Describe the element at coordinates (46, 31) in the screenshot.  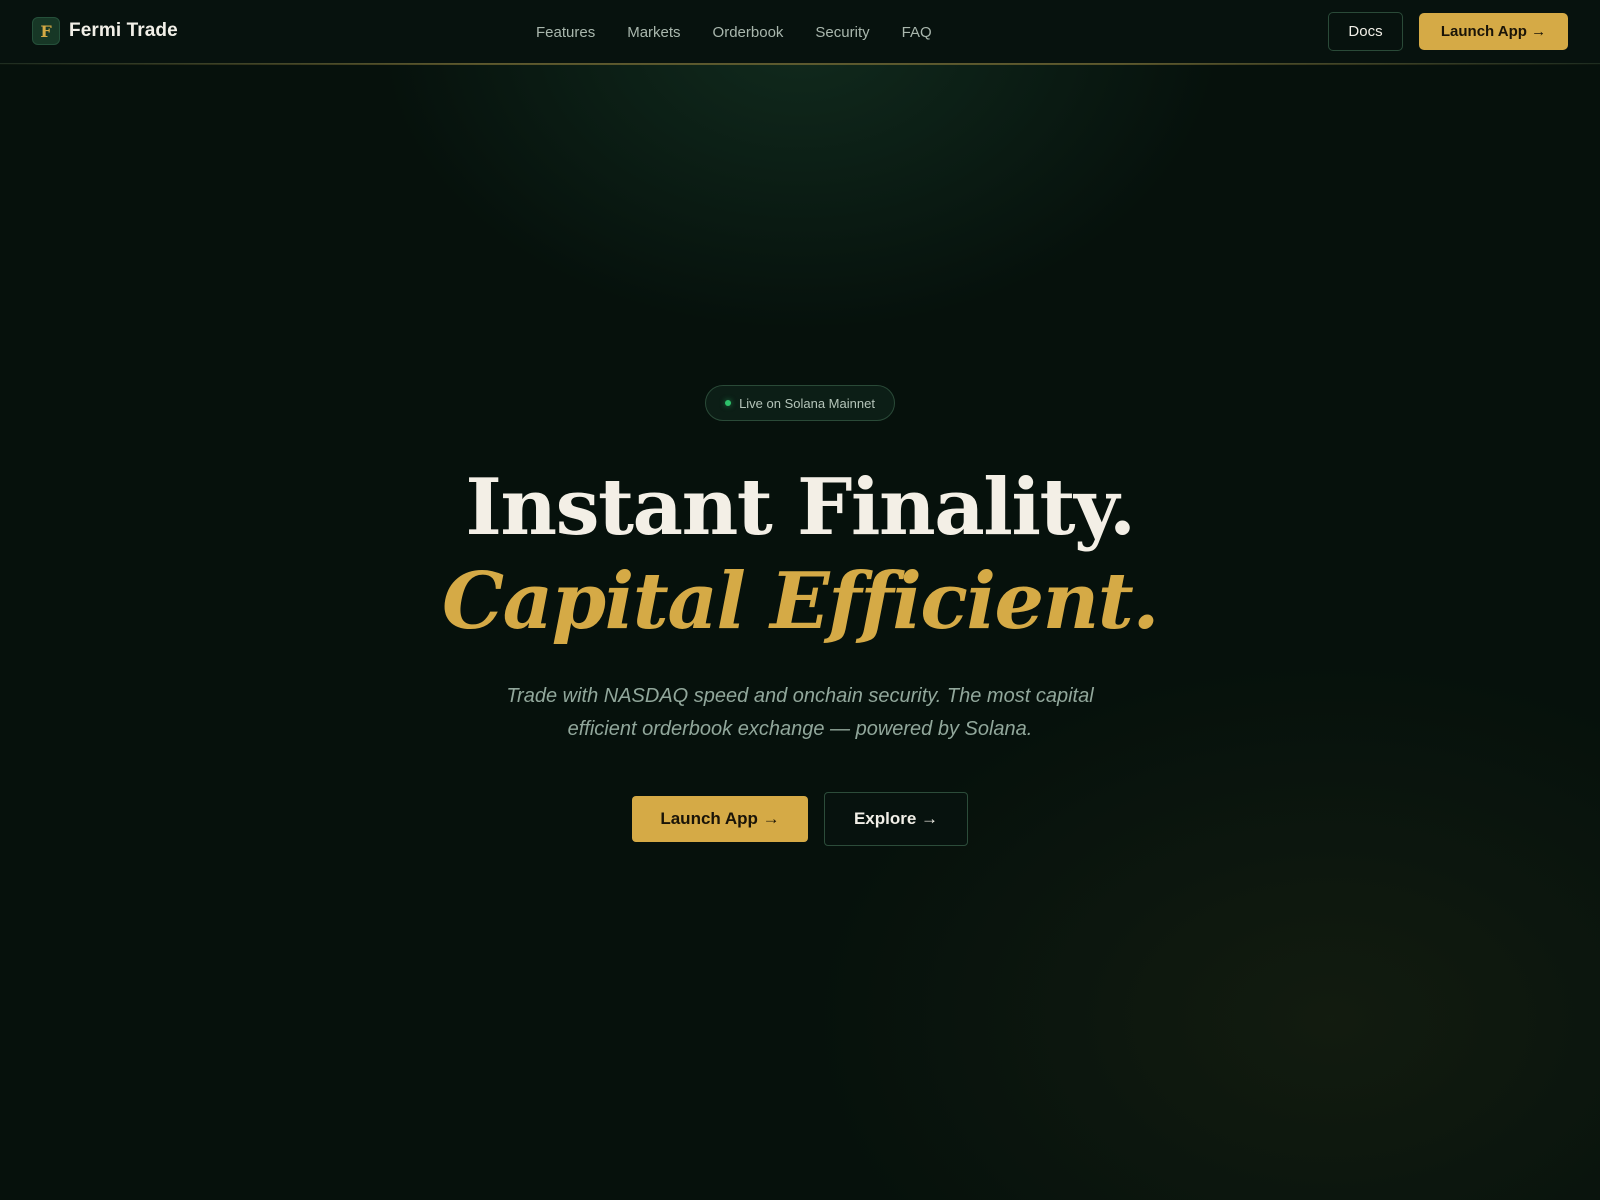
I see `logo-mark-icon: F` at that location.